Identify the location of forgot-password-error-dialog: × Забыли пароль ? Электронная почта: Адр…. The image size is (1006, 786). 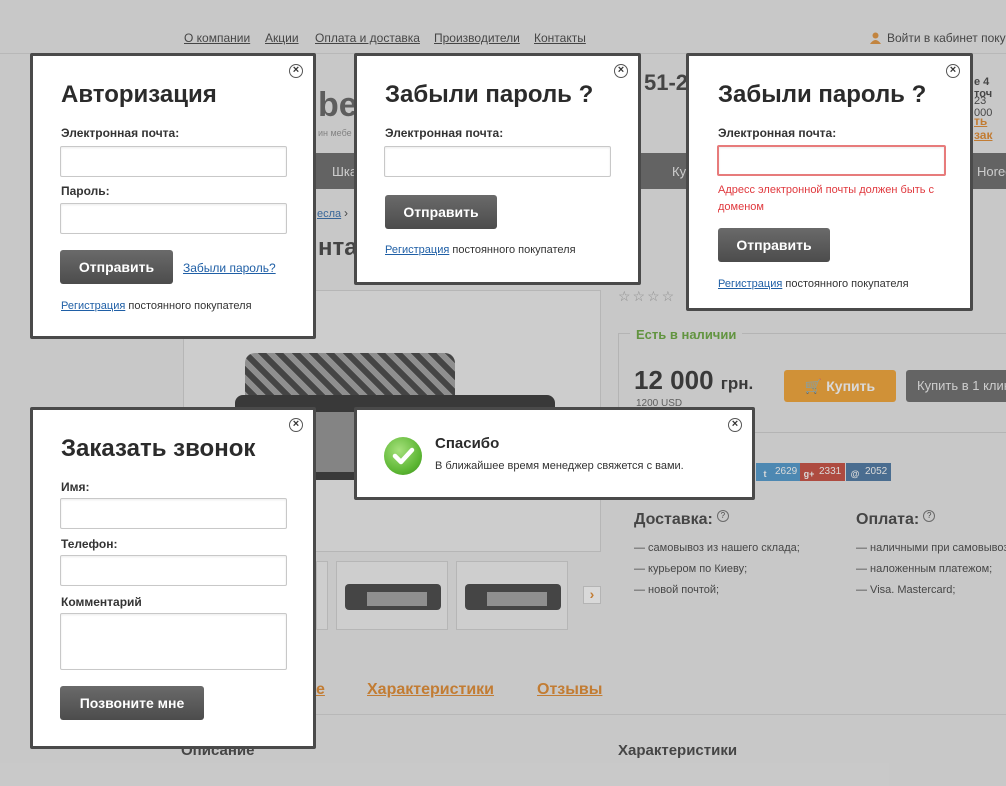
(829, 182).